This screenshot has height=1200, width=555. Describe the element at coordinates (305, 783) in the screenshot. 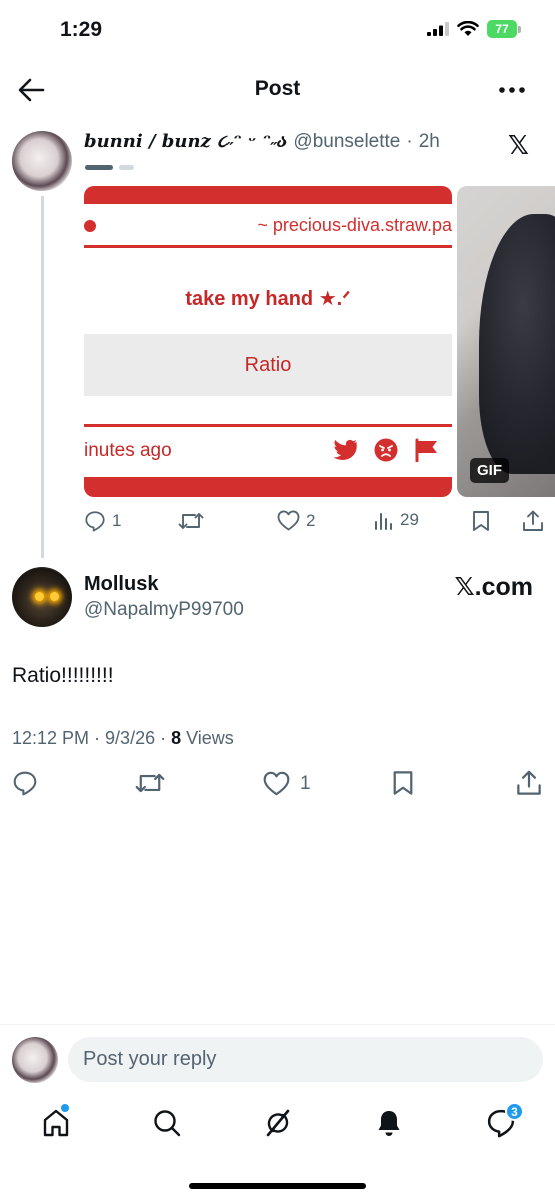

I see `like-count: 1` at that location.